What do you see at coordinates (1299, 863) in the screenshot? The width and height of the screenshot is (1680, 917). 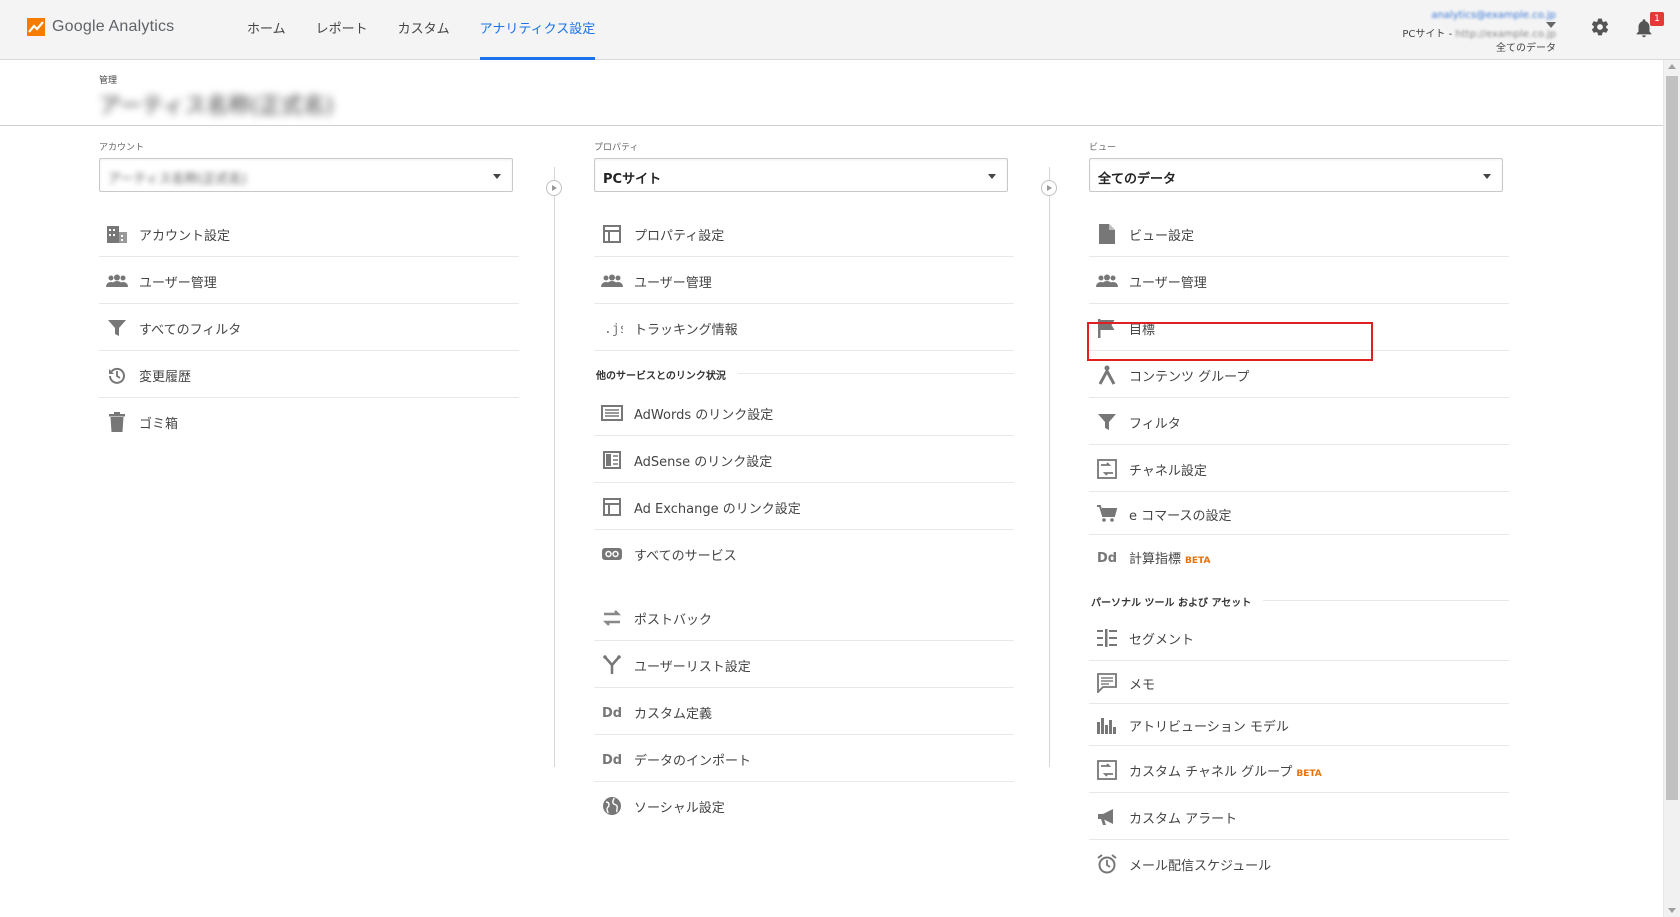 I see `scheduled-emails-item: メール配信スケジュール` at bounding box center [1299, 863].